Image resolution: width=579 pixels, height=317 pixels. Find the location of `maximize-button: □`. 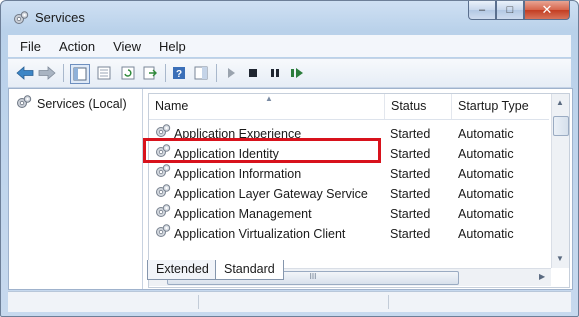

maximize-button: □ is located at coordinates (510, 10).